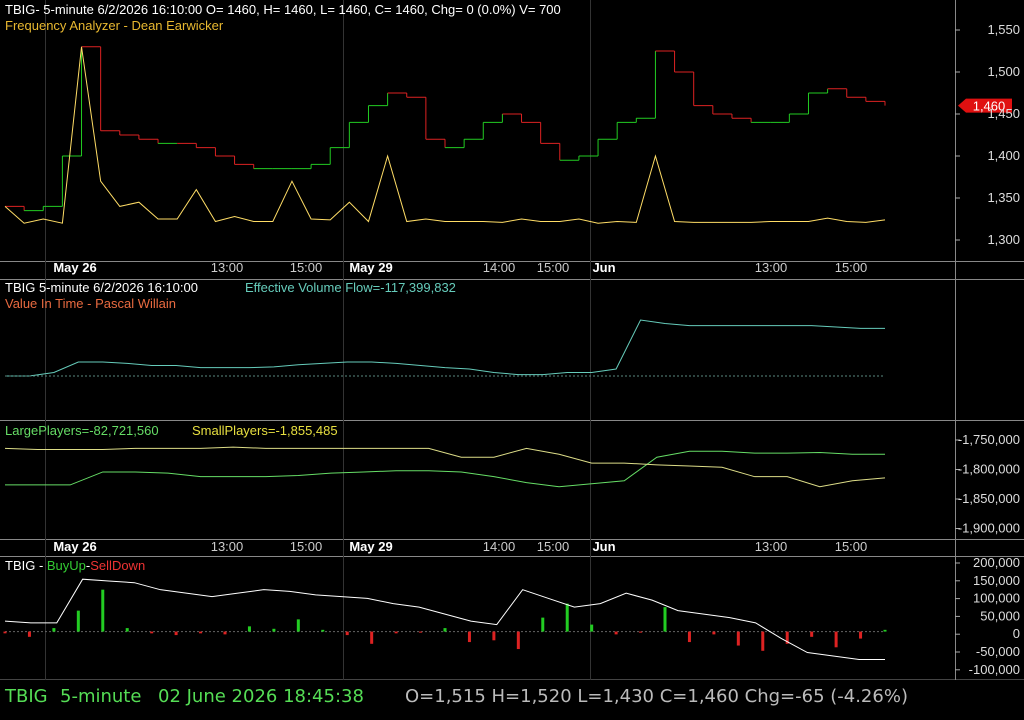  Describe the element at coordinates (996, 580) in the screenshot. I see `buysell-y-label: 150,000` at that location.